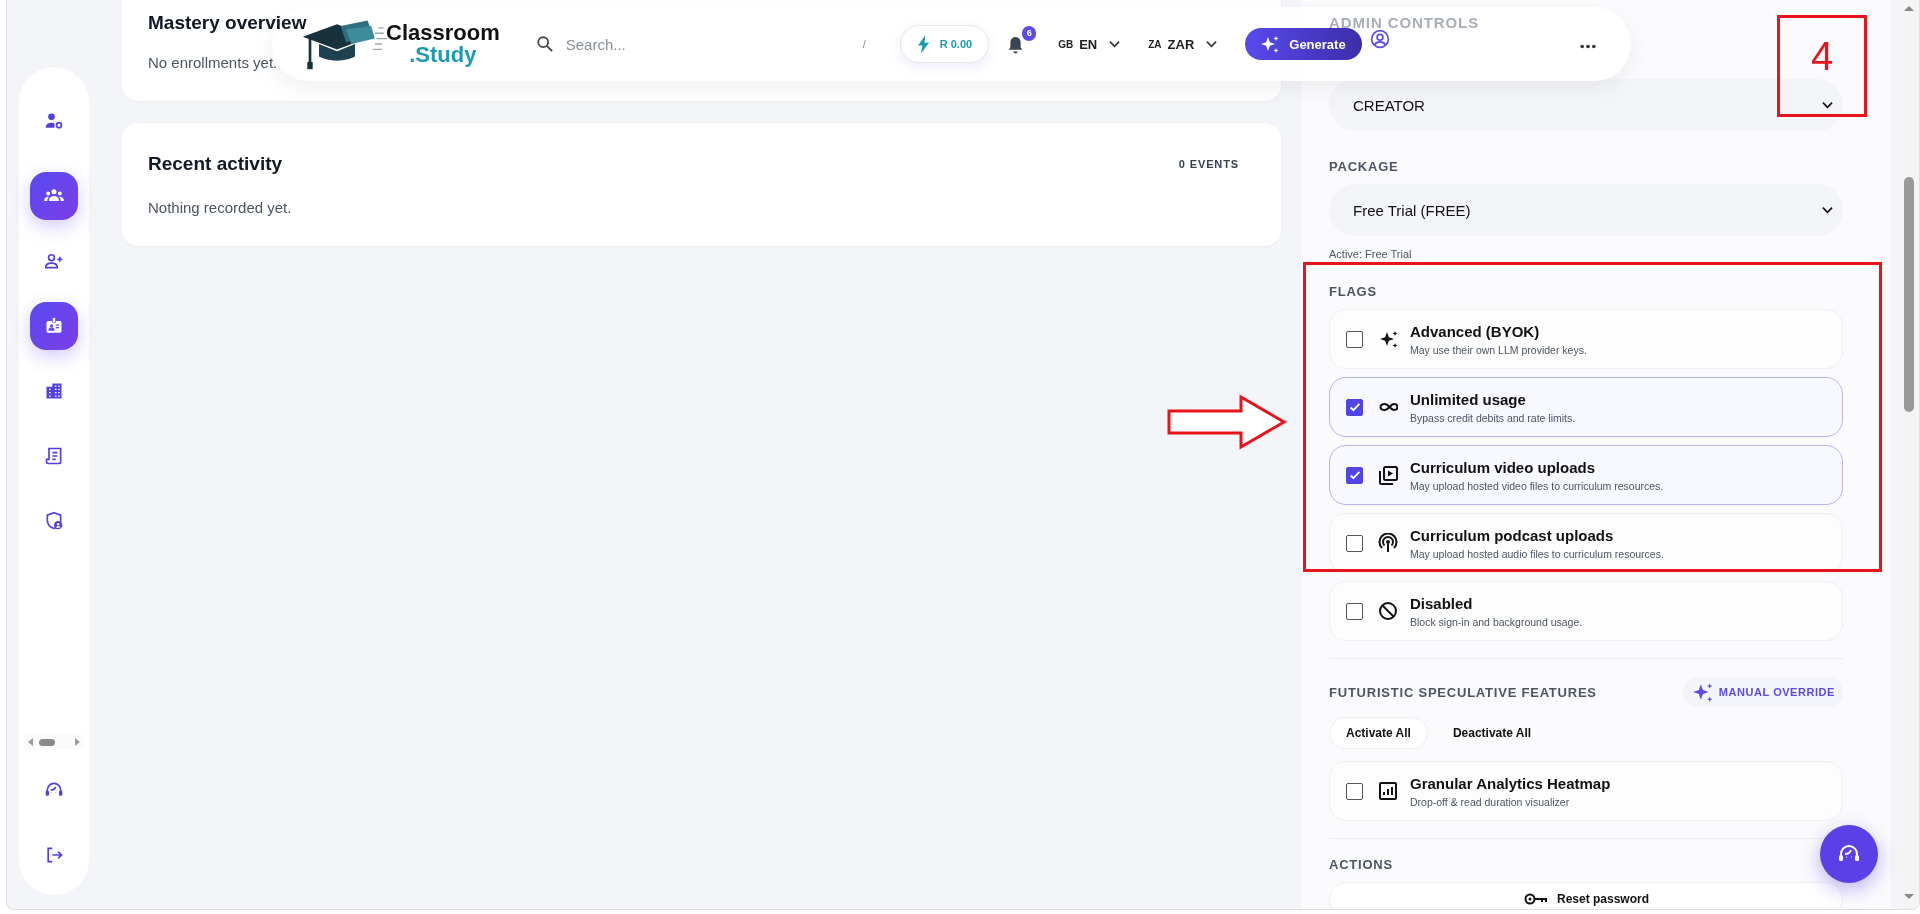  Describe the element at coordinates (1498, 349) in the screenshot. I see `flag-description: May use their own LLM provider keys.` at that location.